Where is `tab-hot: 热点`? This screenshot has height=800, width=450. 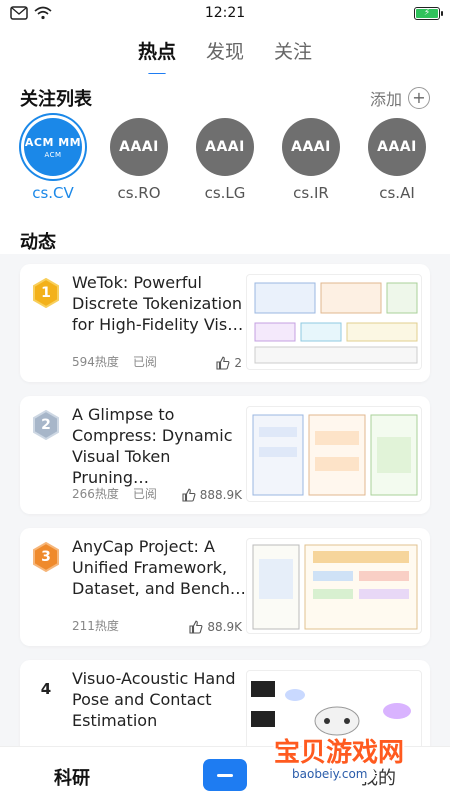
tab-hot: 热点 is located at coordinates (157, 50).